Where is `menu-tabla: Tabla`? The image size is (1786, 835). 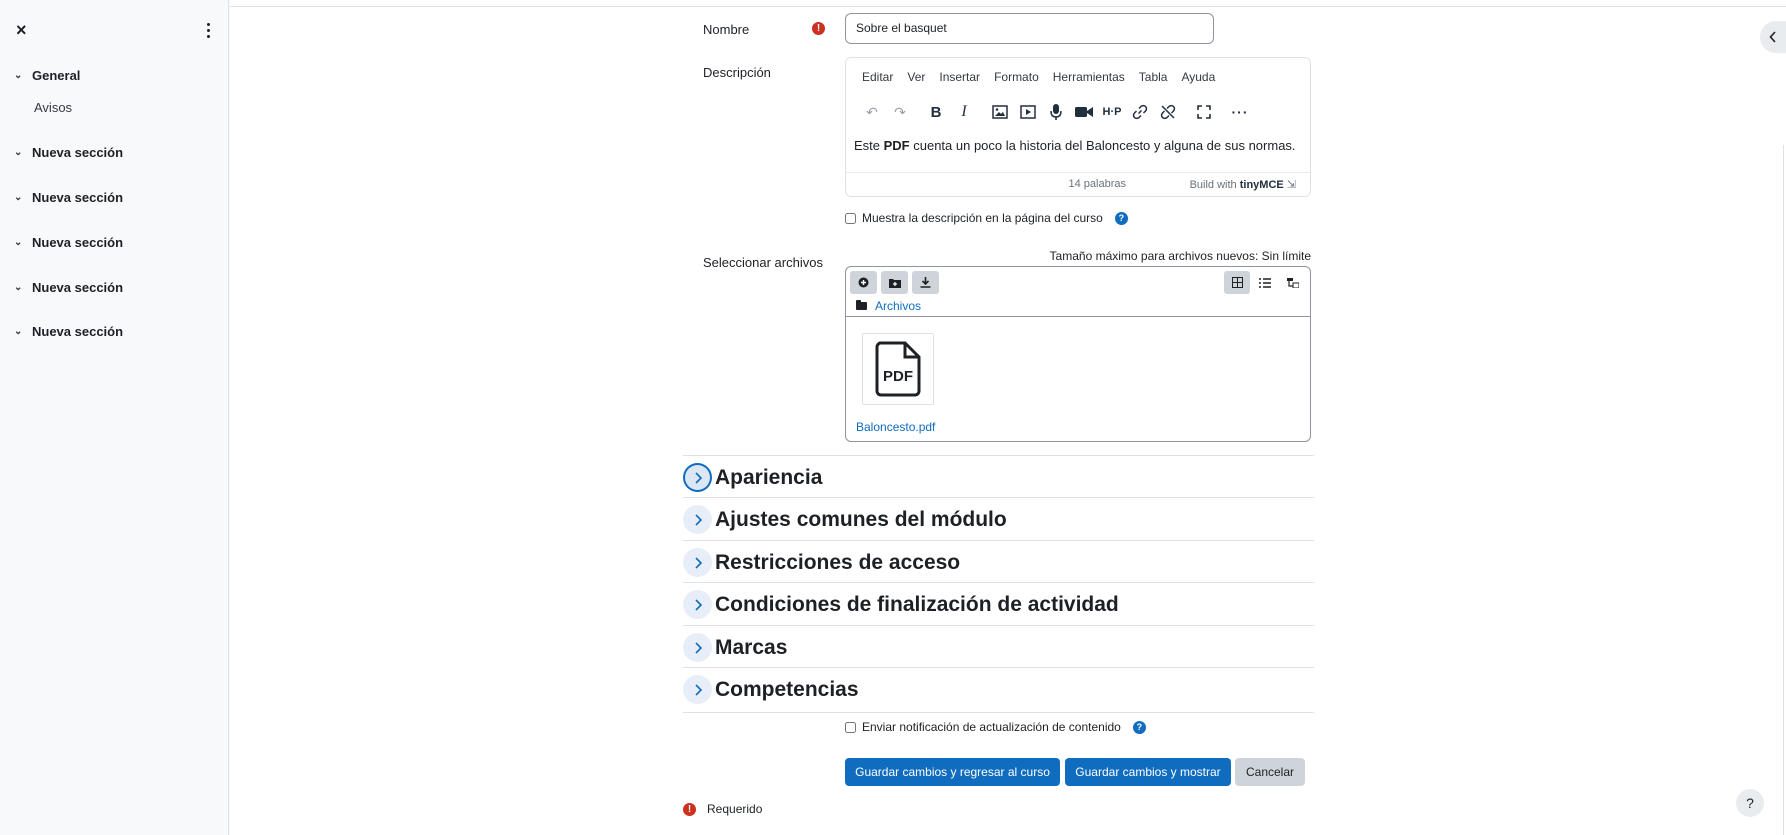
menu-tabla: Tabla is located at coordinates (1153, 77).